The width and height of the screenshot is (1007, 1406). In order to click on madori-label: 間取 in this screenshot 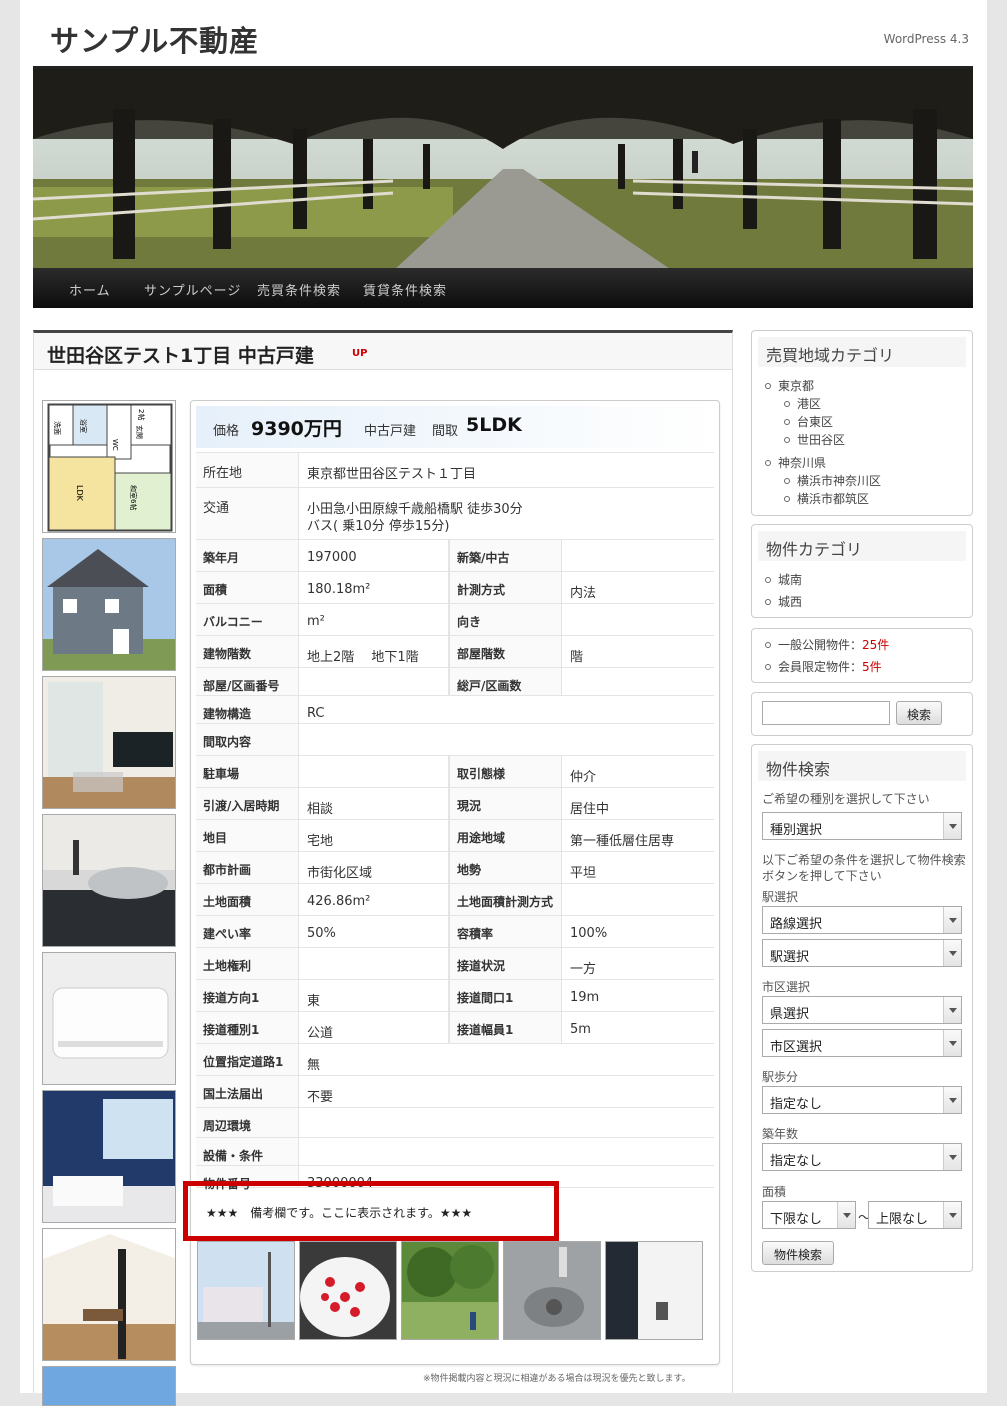, I will do `click(445, 431)`.